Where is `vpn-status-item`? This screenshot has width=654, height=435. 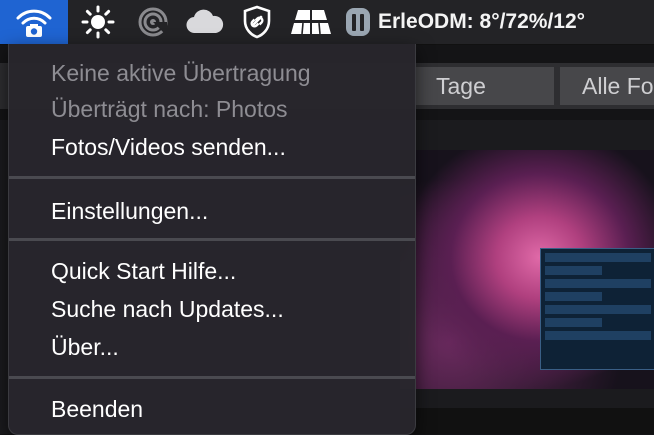 vpn-status-item is located at coordinates (257, 22).